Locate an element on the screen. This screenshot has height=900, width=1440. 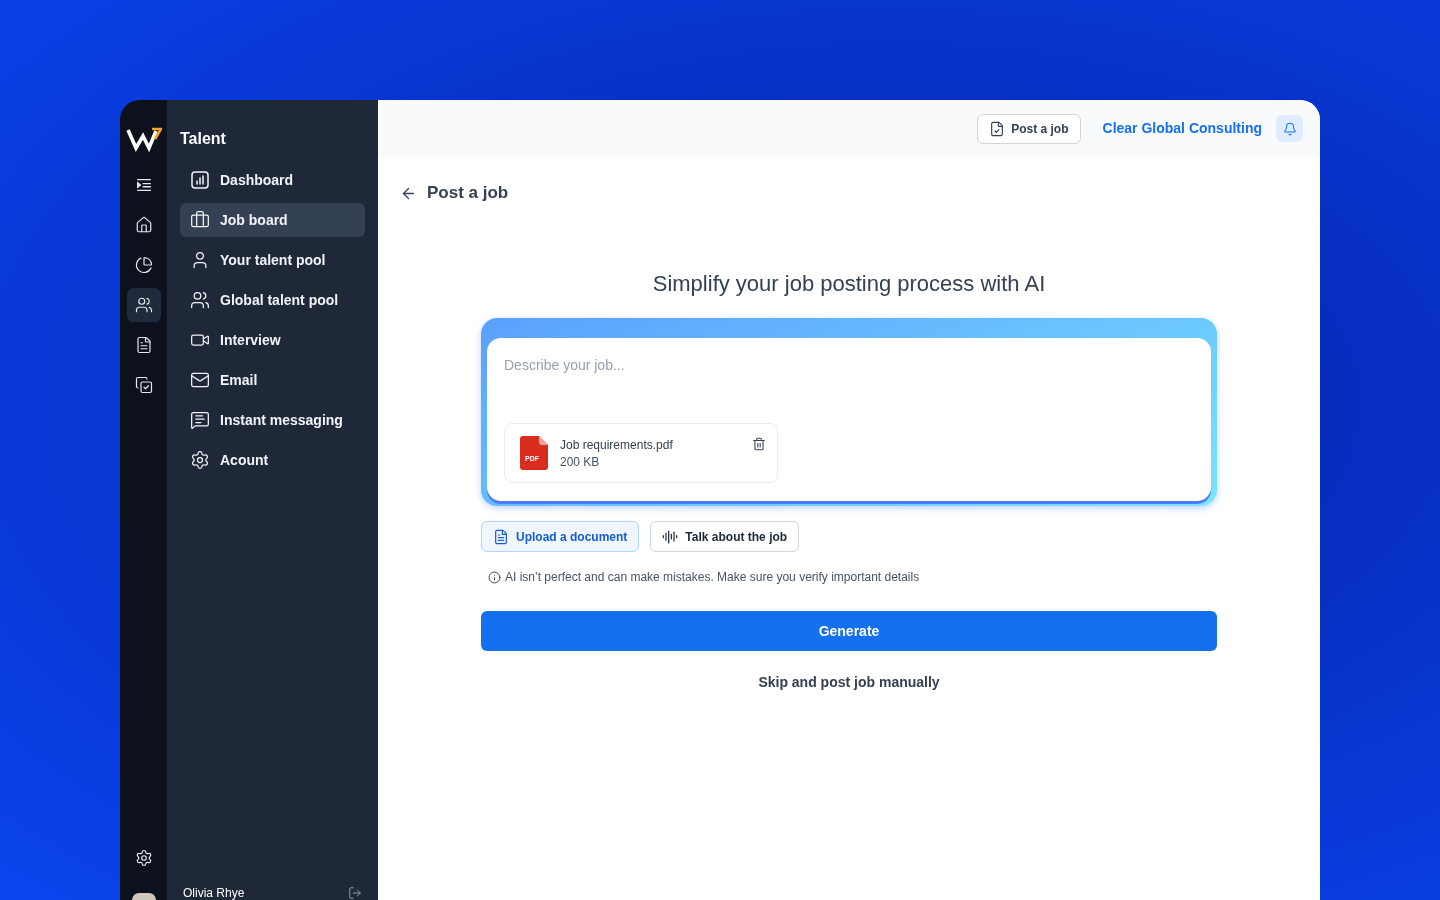
logo-icon is located at coordinates (143, 139).